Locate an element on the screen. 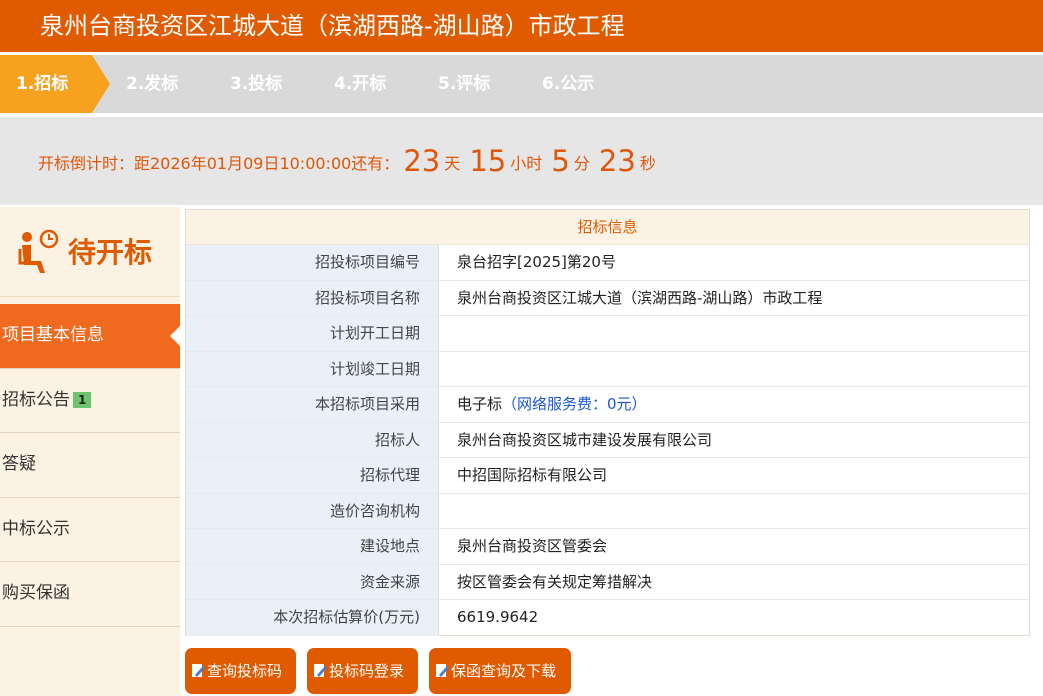 This screenshot has height=696, width=1043. sidebar-item-project-info: 项目基本信息 is located at coordinates (90, 336).